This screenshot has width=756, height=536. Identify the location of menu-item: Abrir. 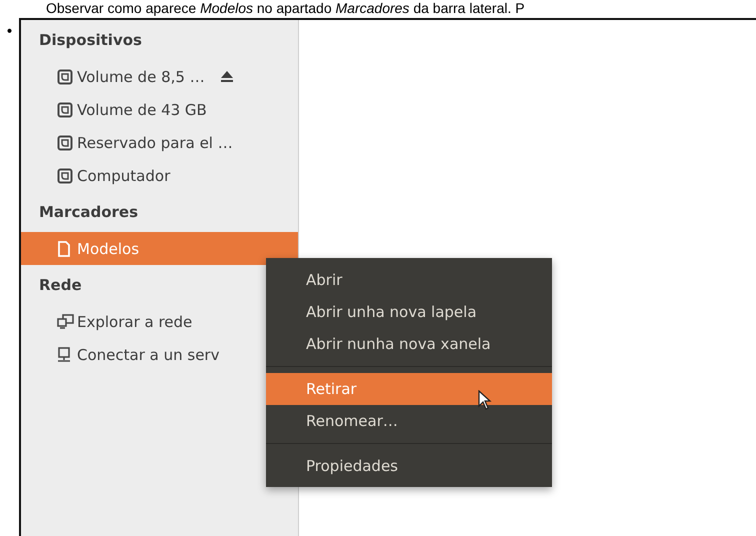
(409, 280).